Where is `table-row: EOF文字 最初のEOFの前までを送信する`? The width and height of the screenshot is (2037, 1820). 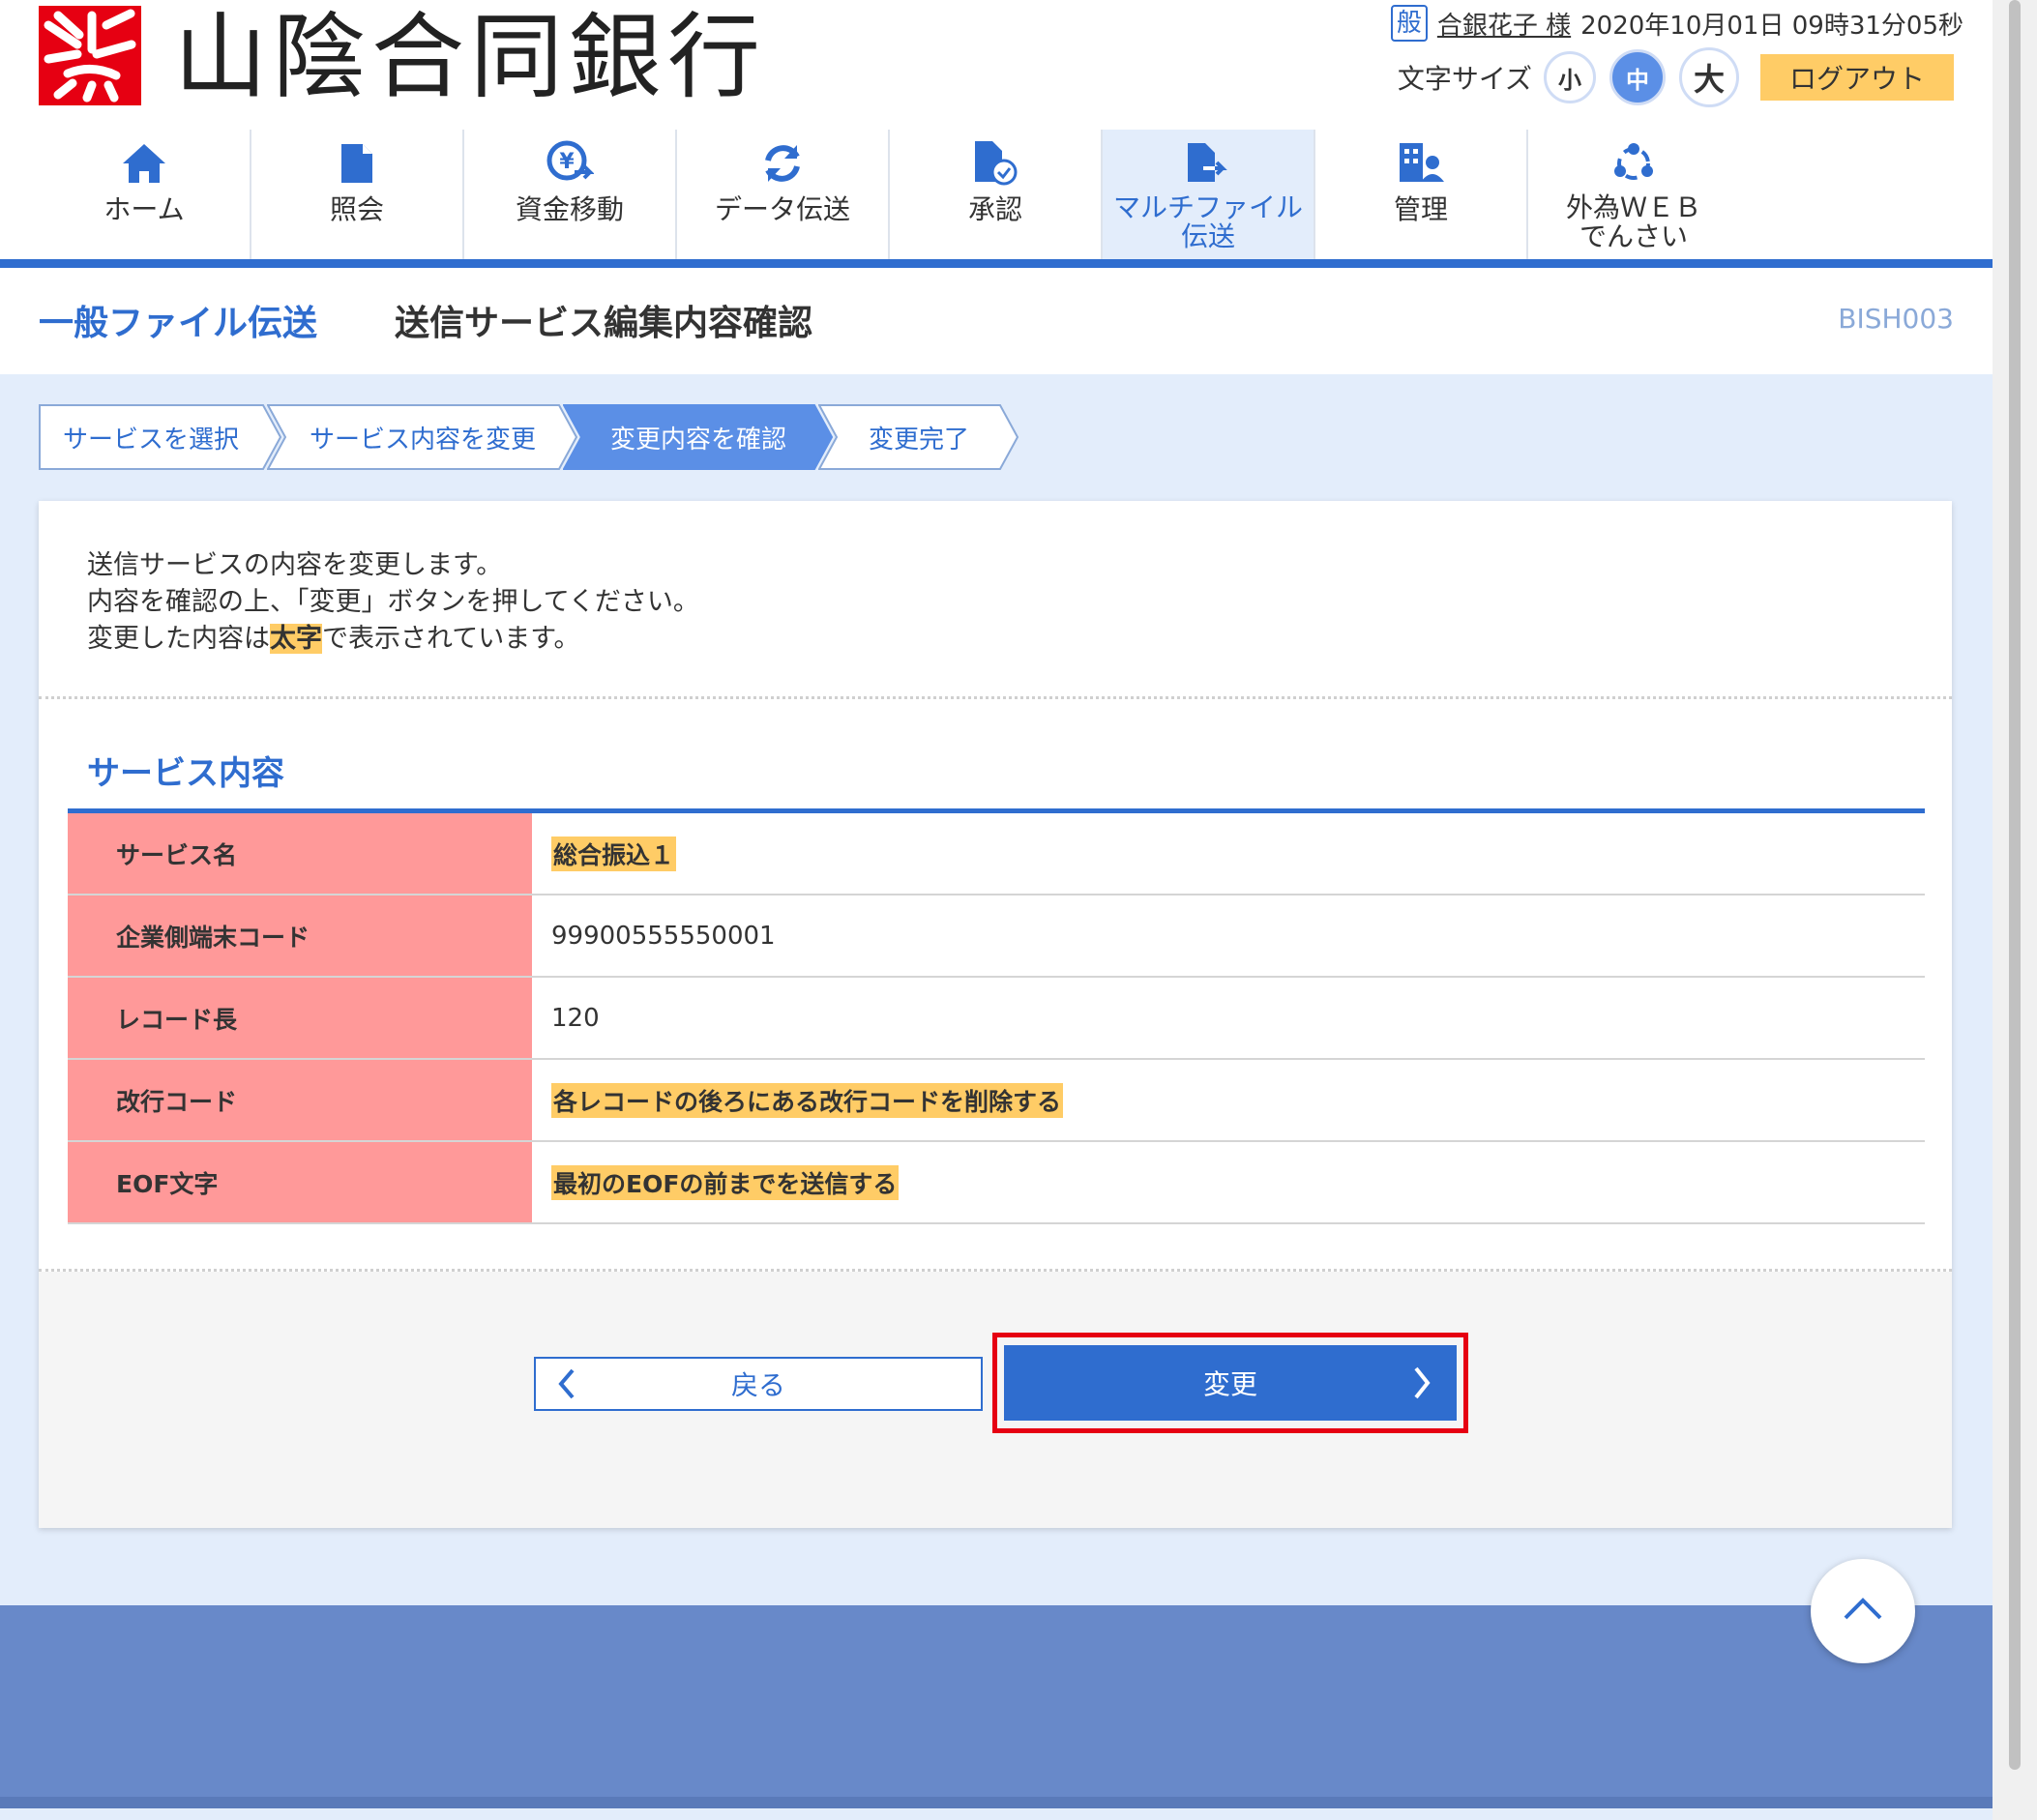
table-row: EOF文字 最初のEOFの前までを送信する is located at coordinates (997, 1183).